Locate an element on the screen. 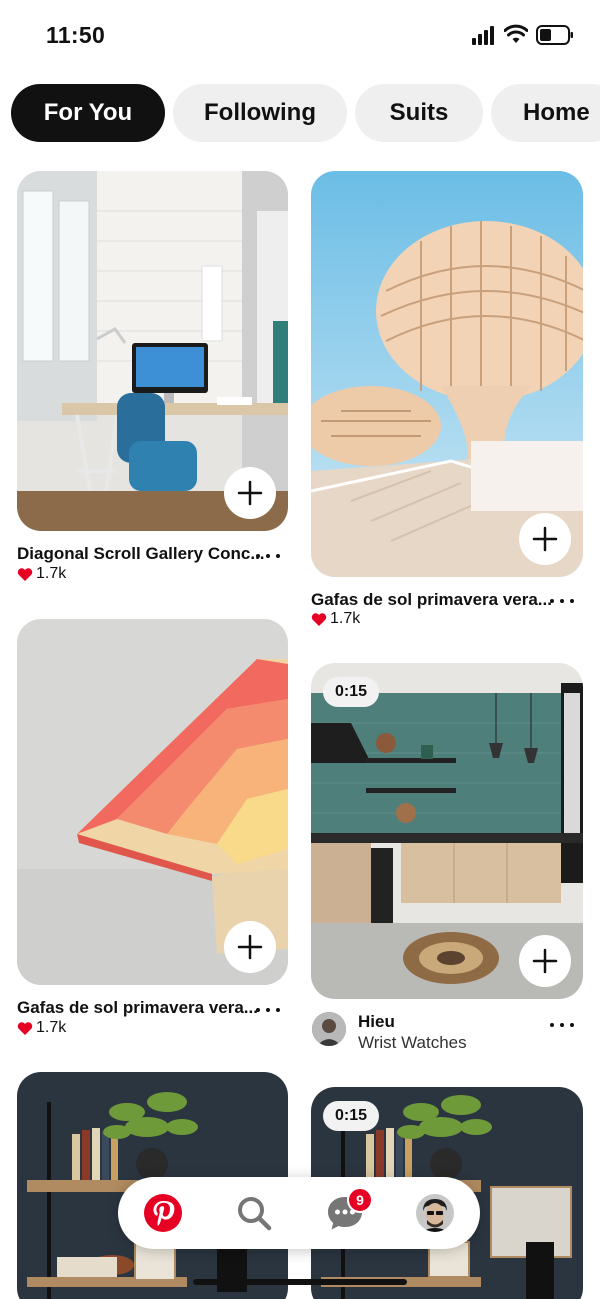  nav-profile is located at coordinates (435, 1213).